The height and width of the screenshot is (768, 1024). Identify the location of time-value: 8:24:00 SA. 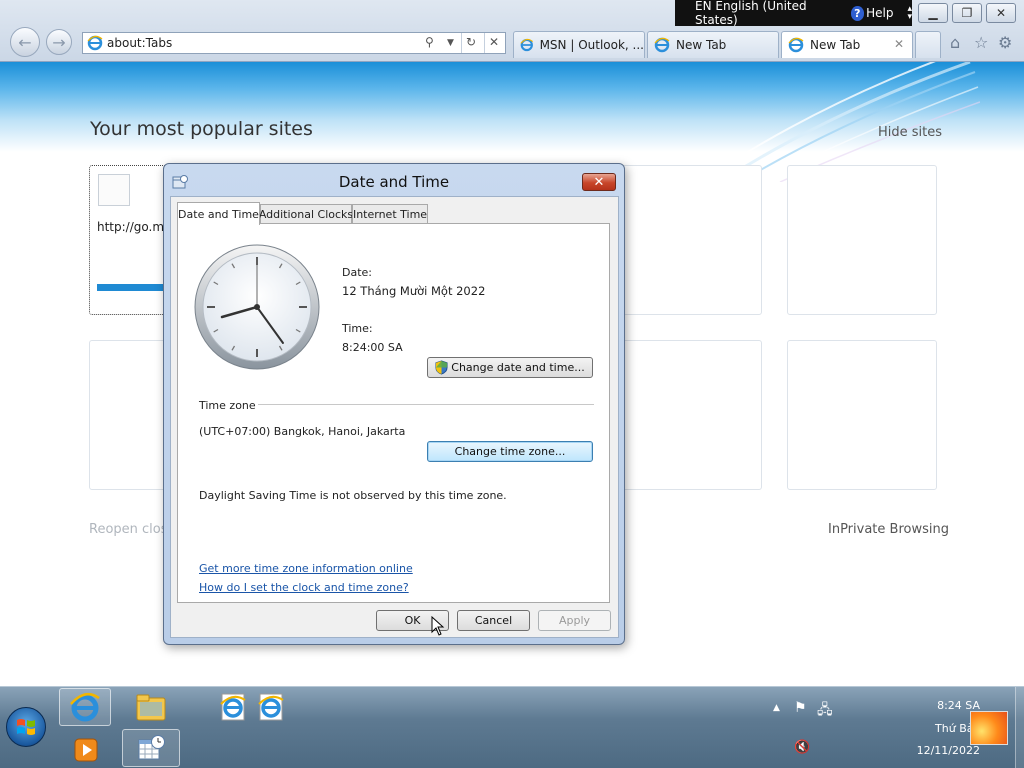
(372, 347).